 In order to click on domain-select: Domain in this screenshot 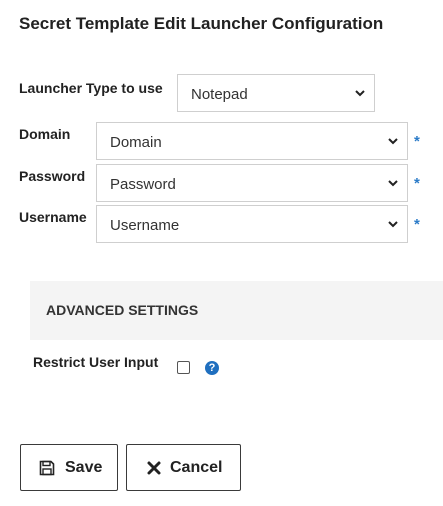, I will do `click(252, 141)`.